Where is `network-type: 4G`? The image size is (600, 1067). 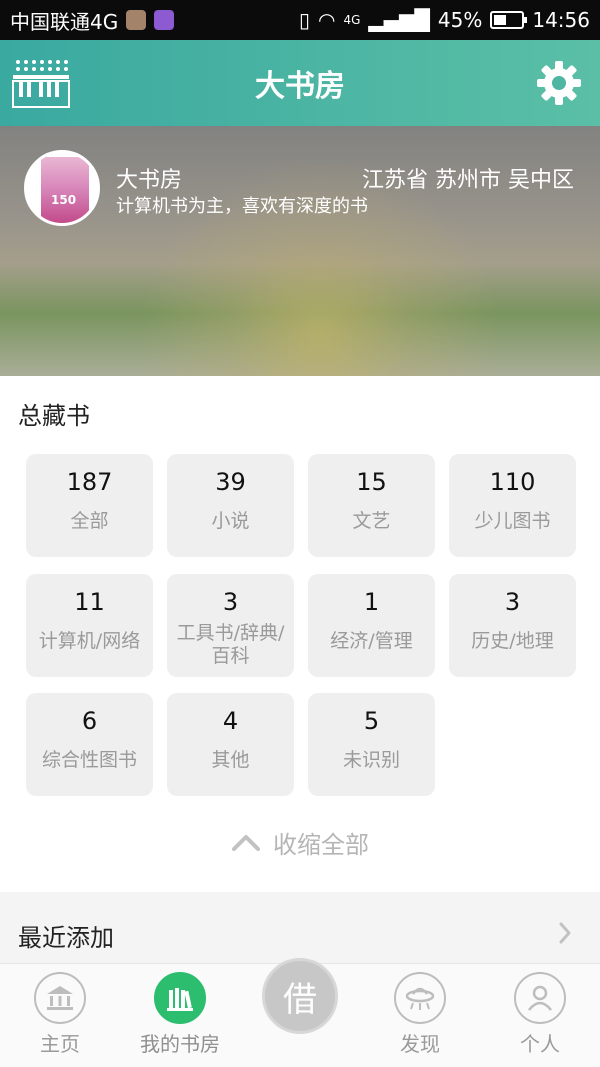 network-type: 4G is located at coordinates (352, 20).